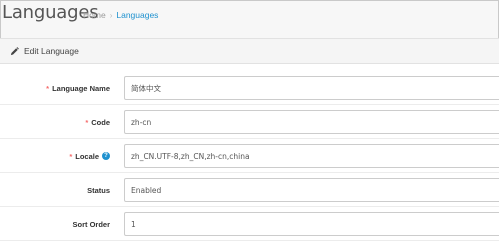 The height and width of the screenshot is (249, 499). Describe the element at coordinates (311, 122) in the screenshot. I see `code-input: zh-cn` at that location.